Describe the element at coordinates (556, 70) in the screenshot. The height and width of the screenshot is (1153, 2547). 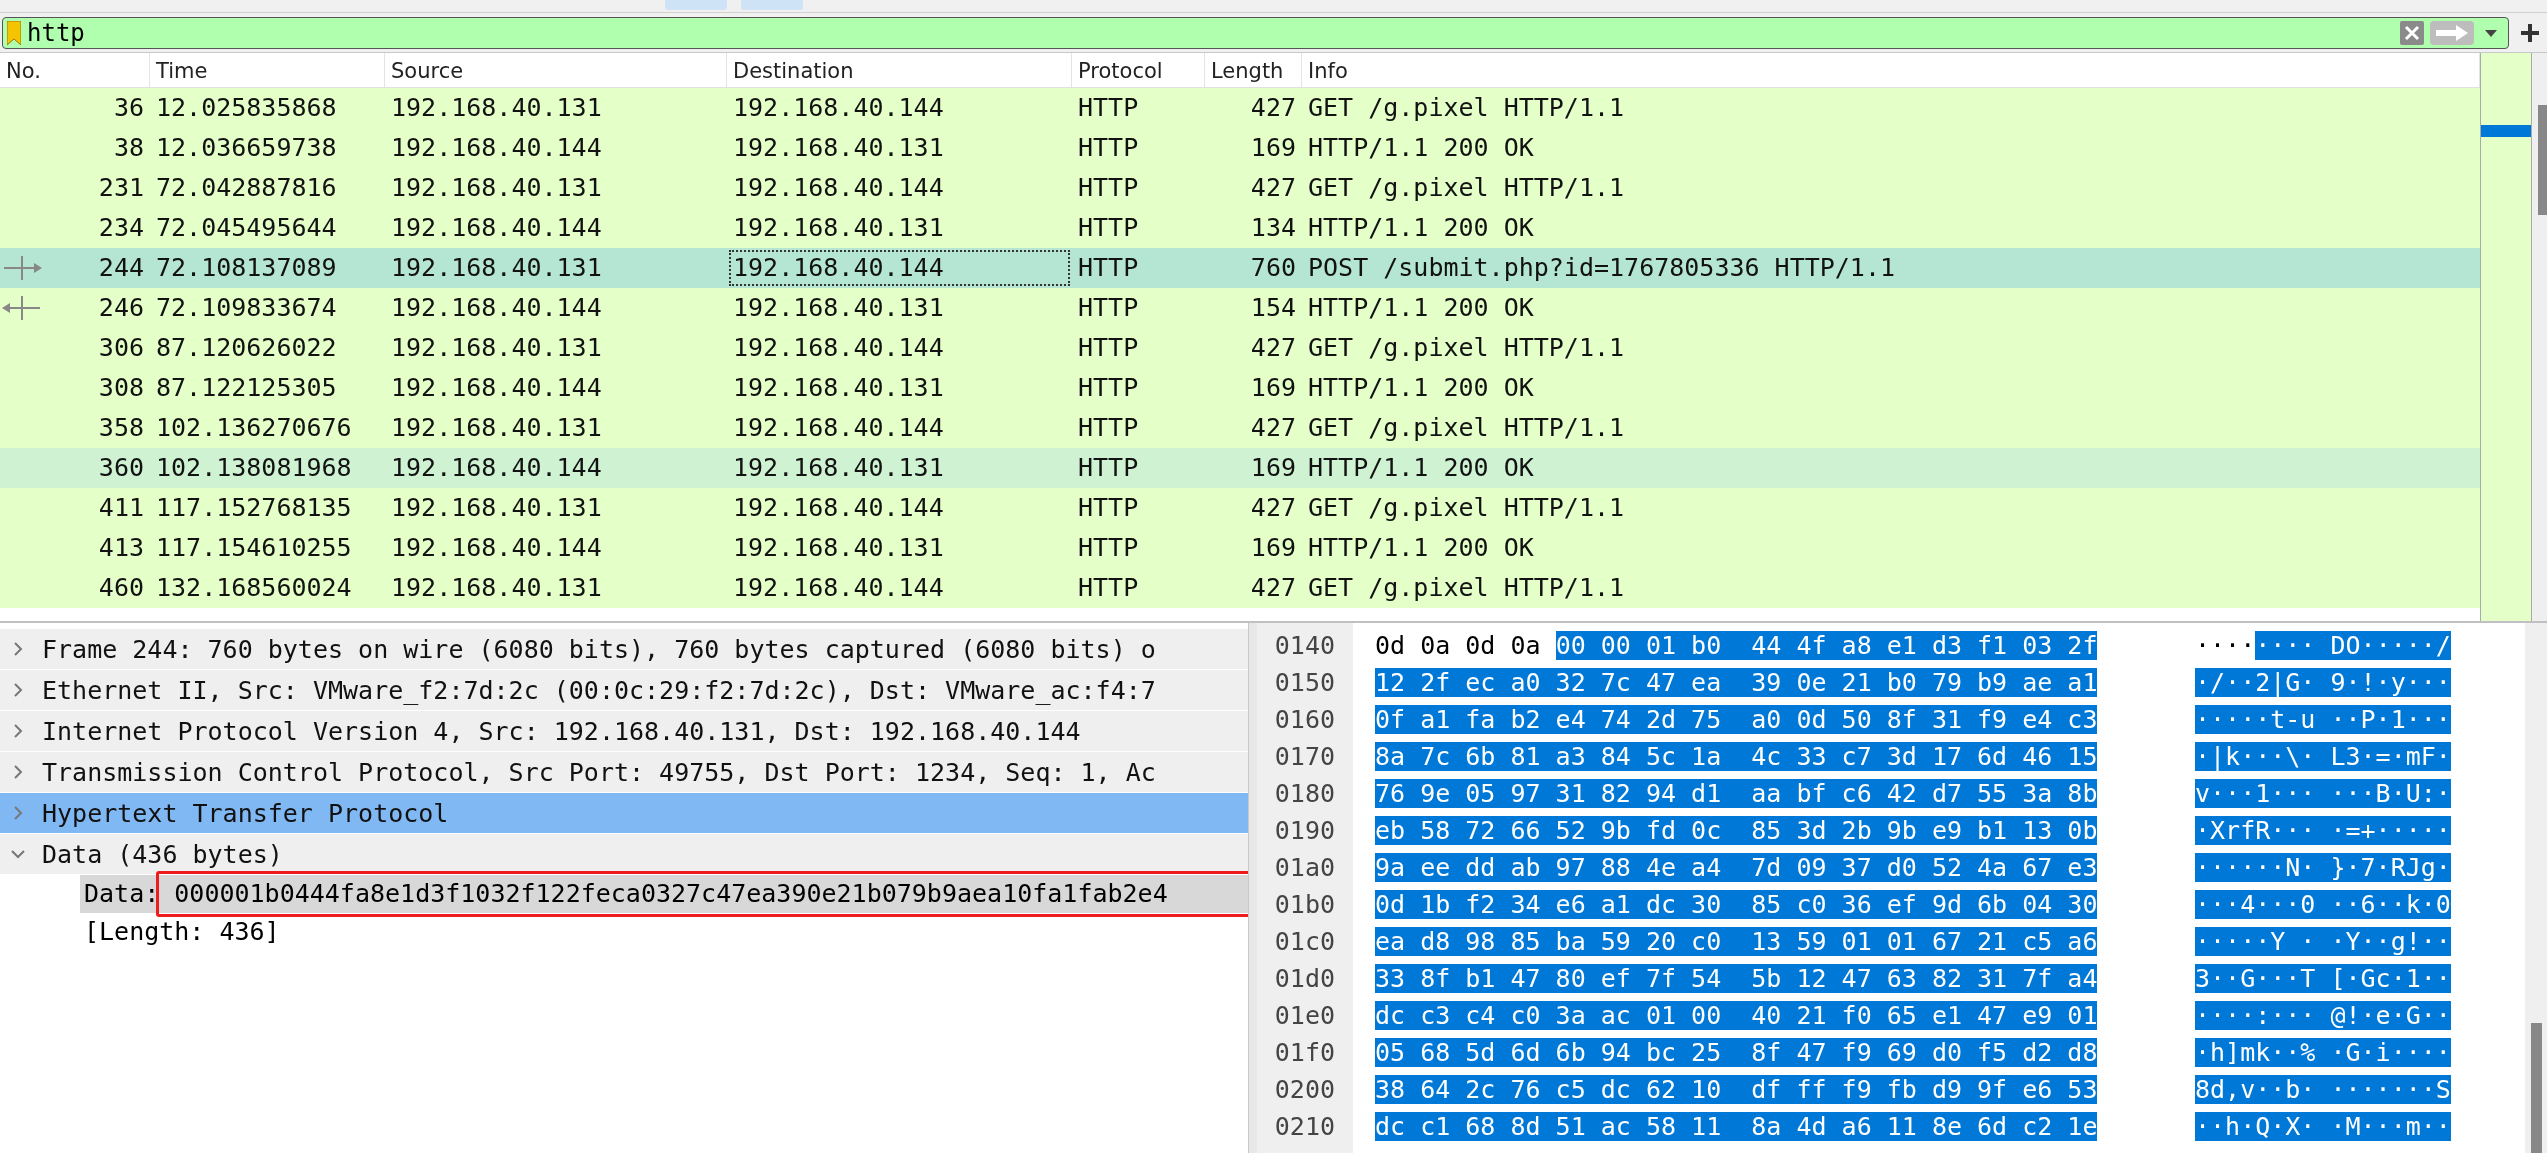
I see `column-header: Source` at that location.